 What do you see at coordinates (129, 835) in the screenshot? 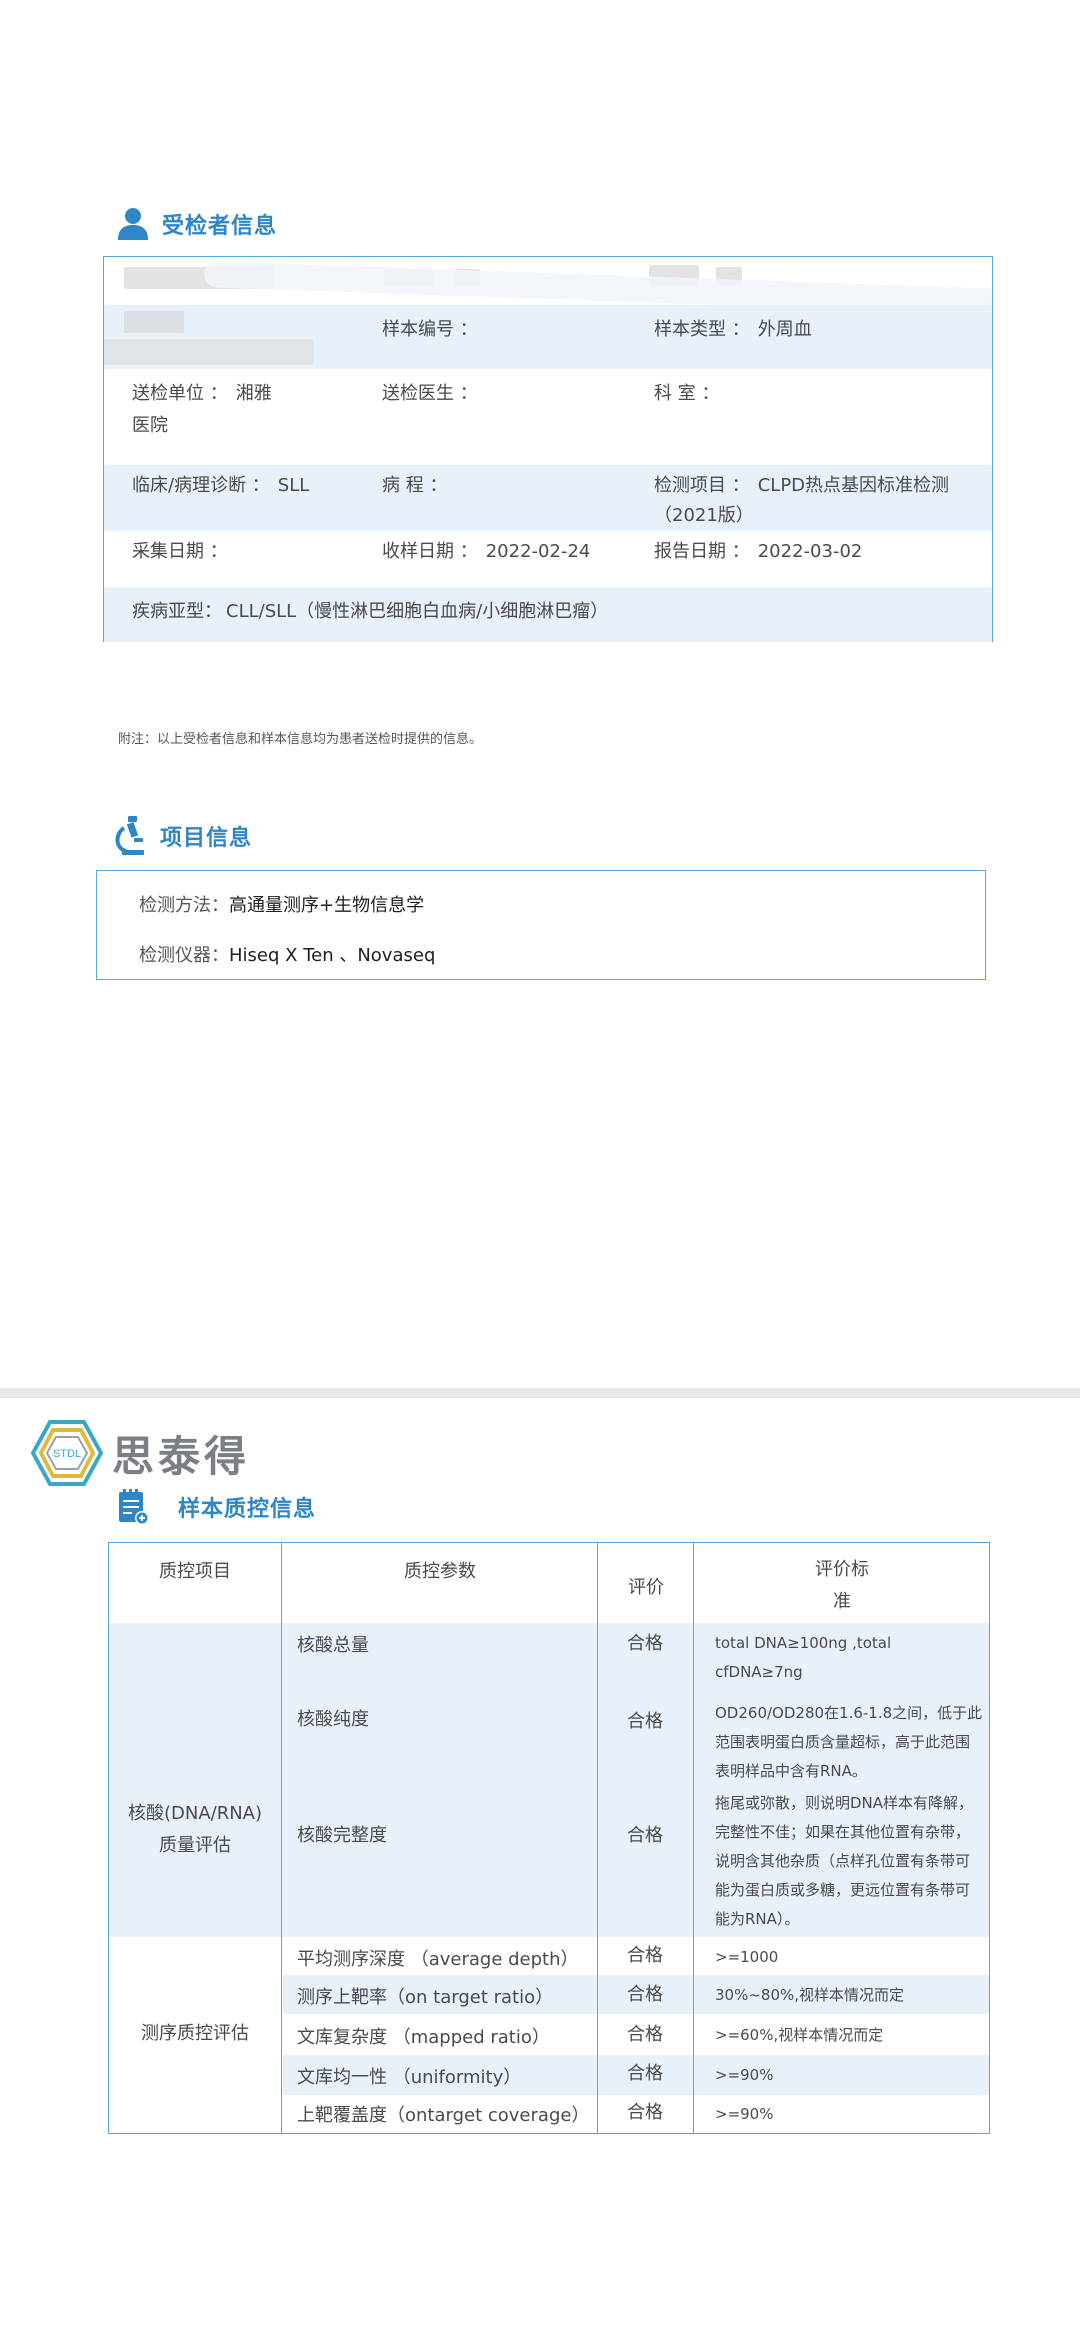
I see `microscope-icon` at bounding box center [129, 835].